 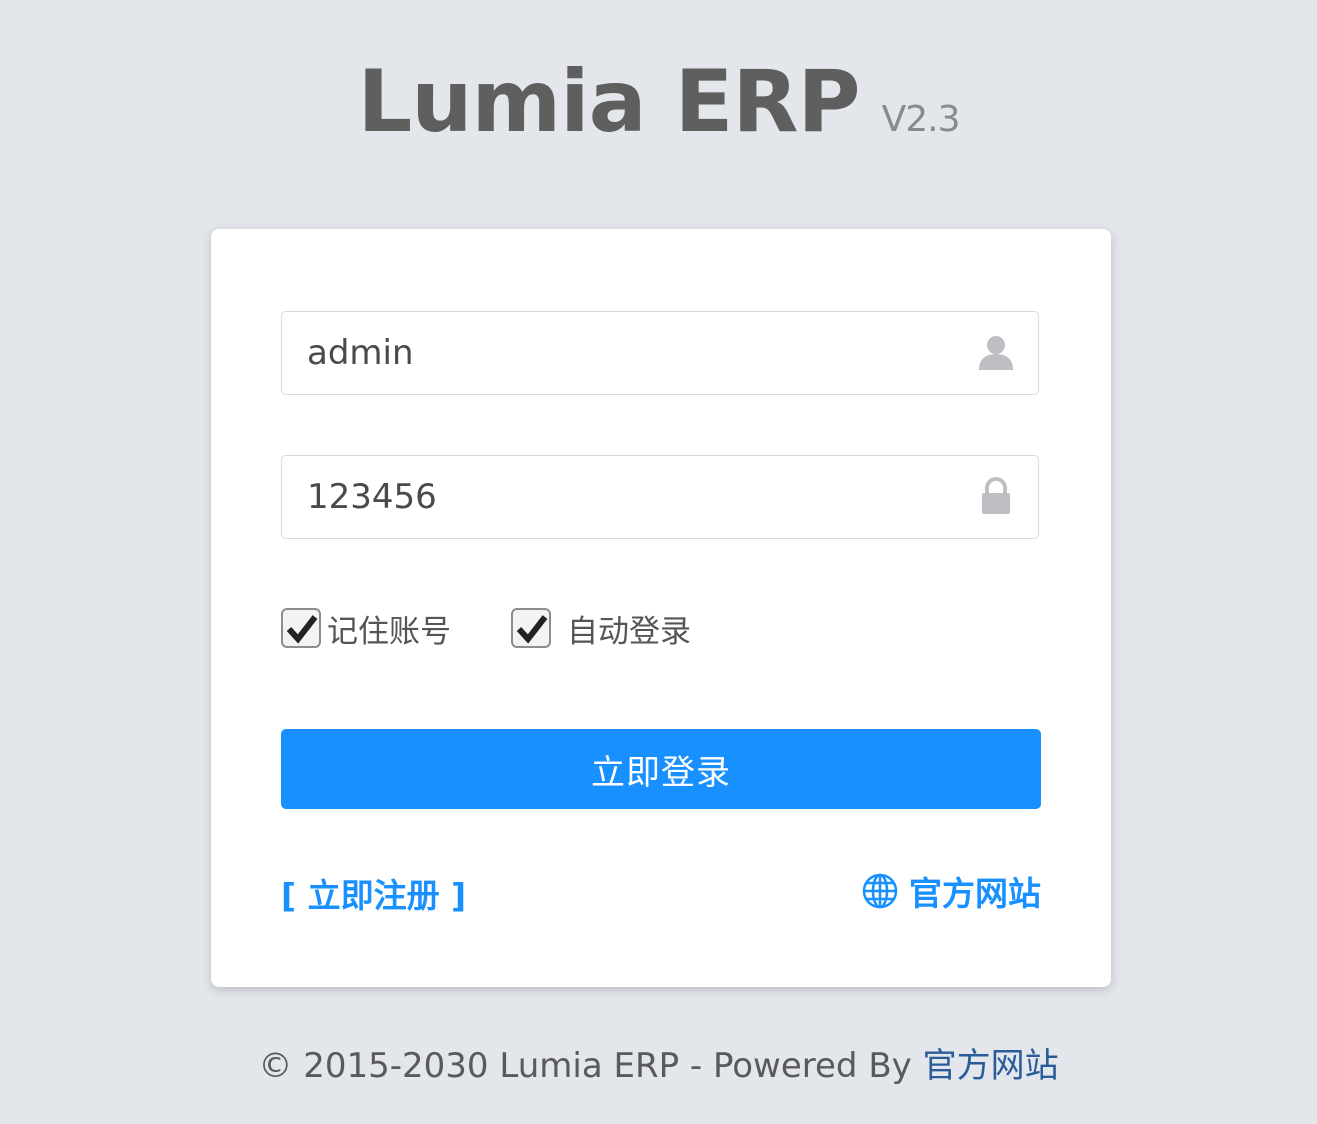 I want to click on app-title: Lumia ERP, so click(x=609, y=102).